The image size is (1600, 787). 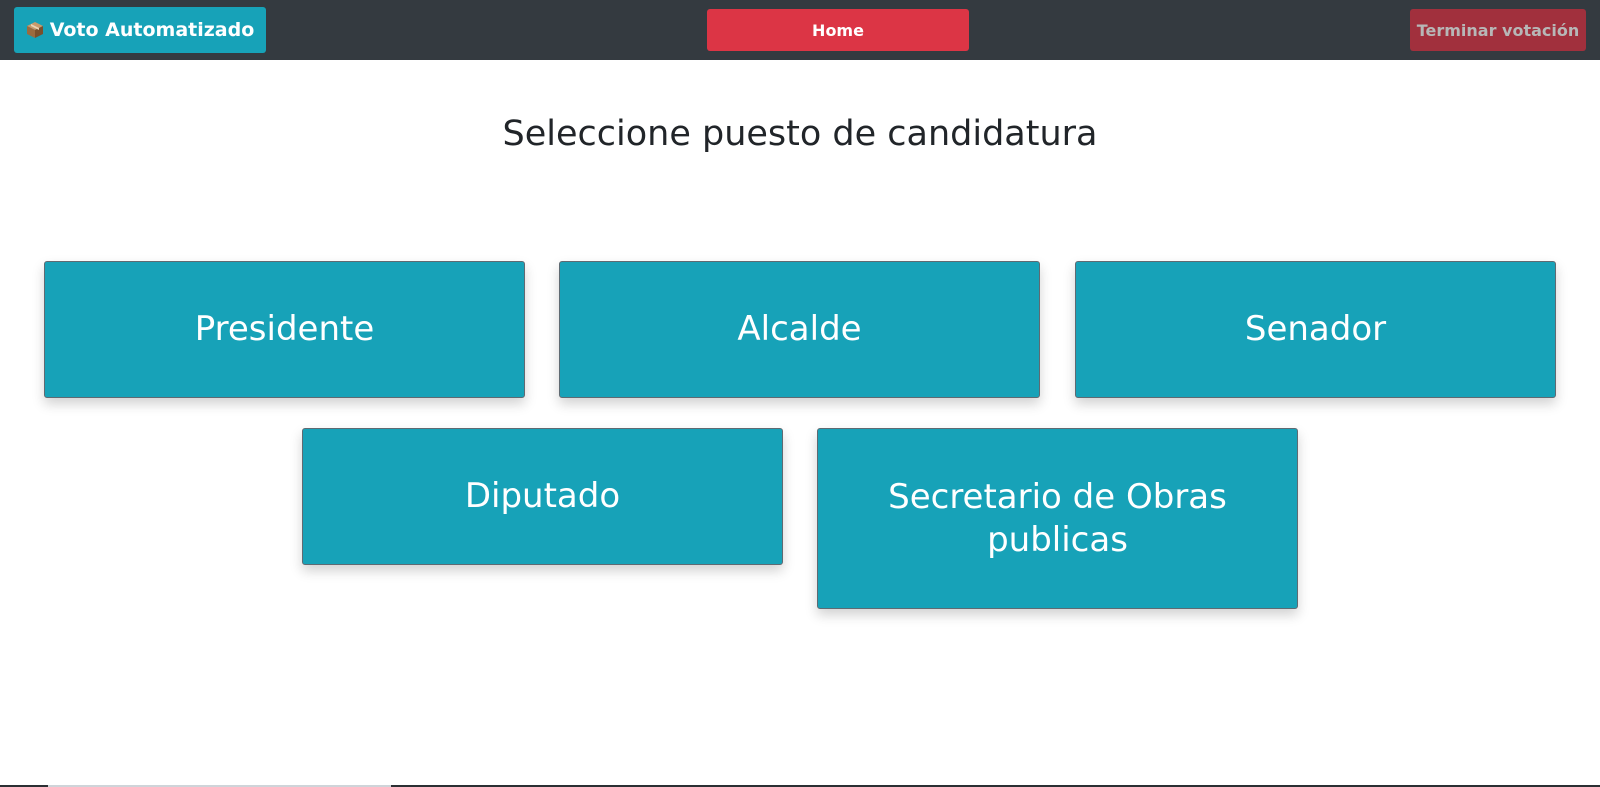 What do you see at coordinates (152, 30) in the screenshot?
I see `brand-label: Voto Automatizado` at bounding box center [152, 30].